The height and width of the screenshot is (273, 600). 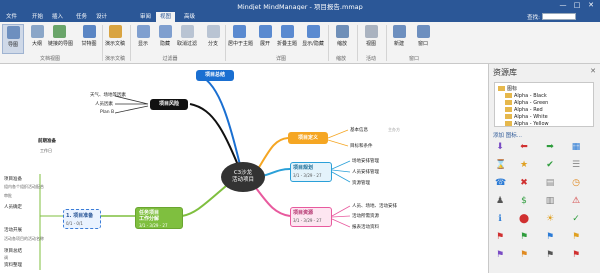 What do you see at coordinates (591, 5) in the screenshot?
I see `close-button: ✕` at bounding box center [591, 5].